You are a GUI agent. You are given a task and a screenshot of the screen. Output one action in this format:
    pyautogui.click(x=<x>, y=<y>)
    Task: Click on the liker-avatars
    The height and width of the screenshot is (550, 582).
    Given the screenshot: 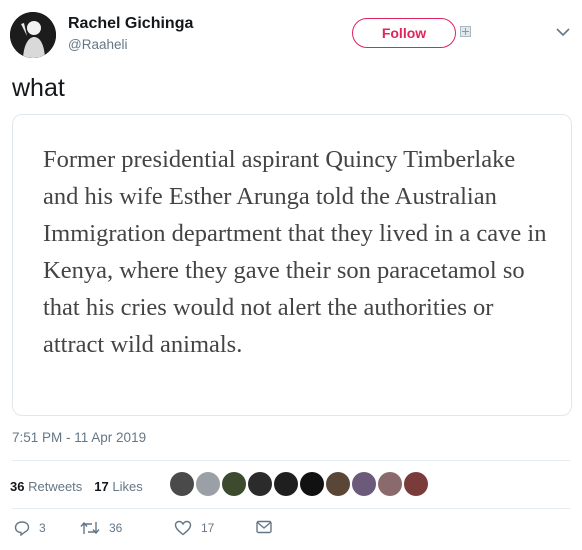 What is the action you would take?
    pyautogui.click(x=300, y=484)
    